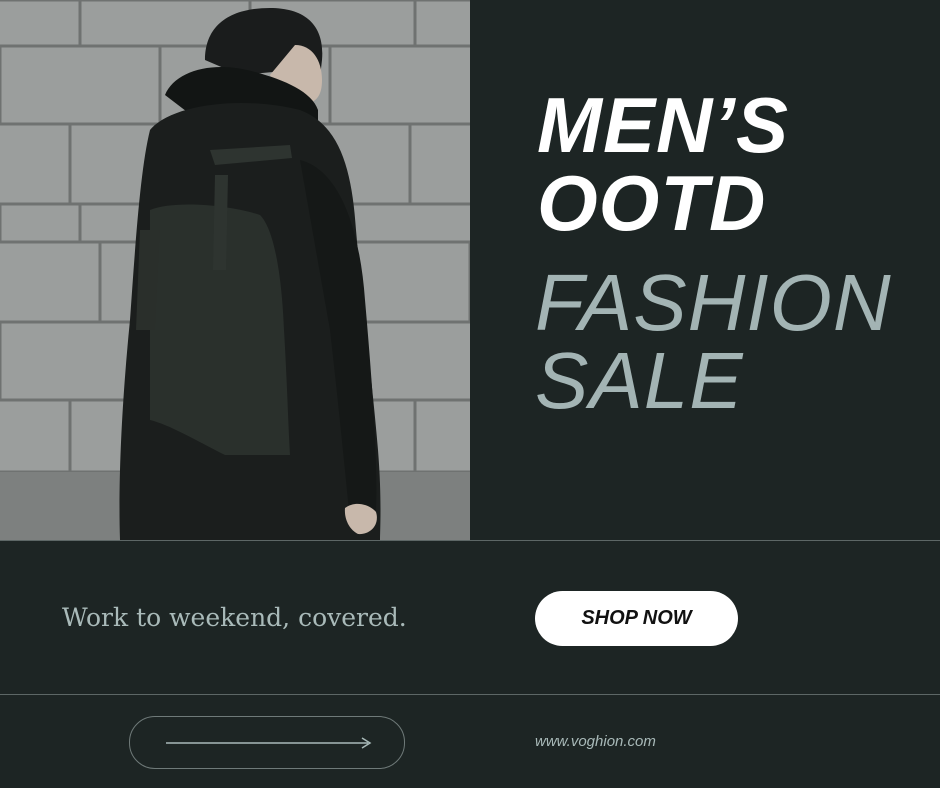 This screenshot has width=940, height=788. I want to click on headline-line-1: MEN’S, so click(663, 125).